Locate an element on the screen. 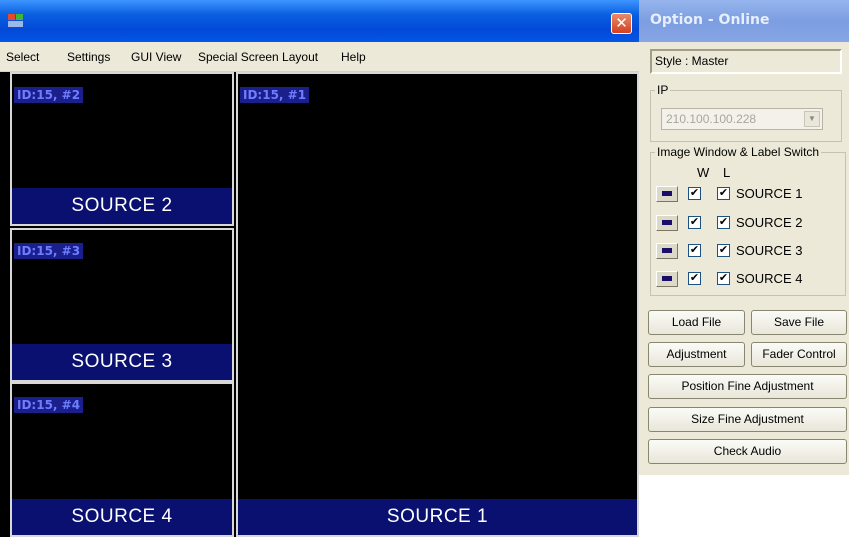 The width and height of the screenshot is (849, 537). pane-id-tag: ID:15, #4 is located at coordinates (49, 405).